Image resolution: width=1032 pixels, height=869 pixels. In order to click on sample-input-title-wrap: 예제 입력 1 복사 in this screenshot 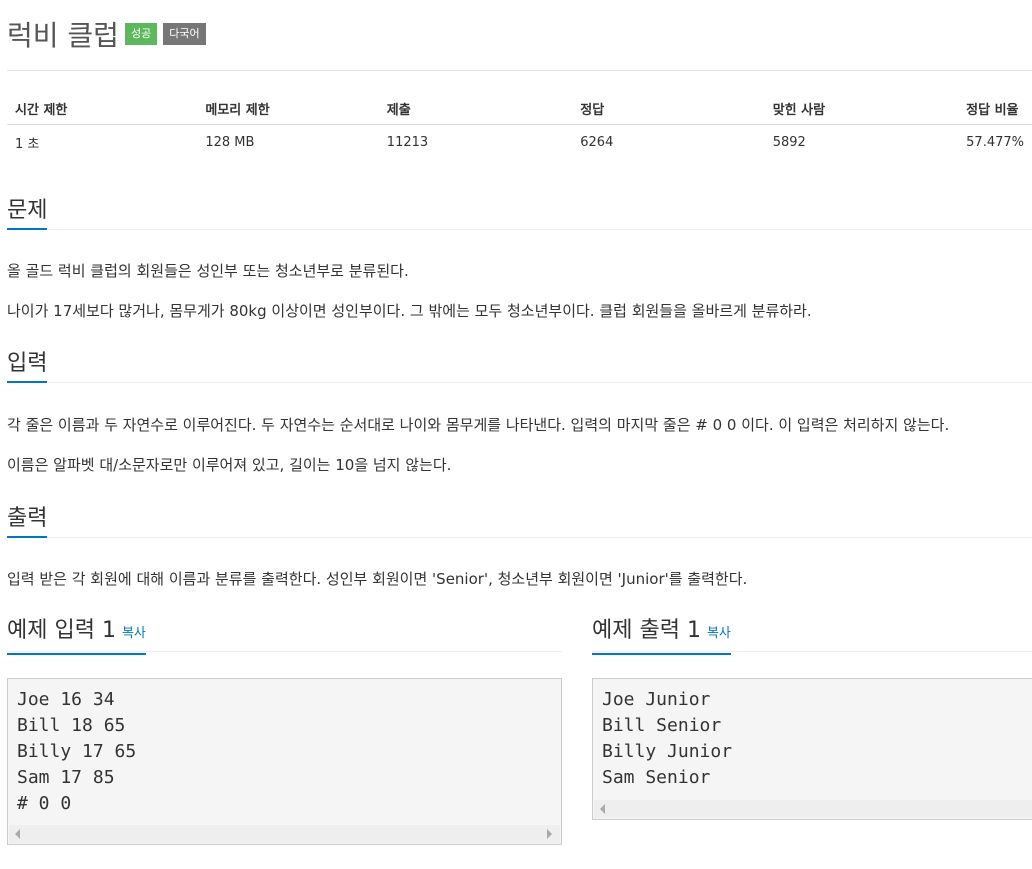, I will do `click(76, 633)`.